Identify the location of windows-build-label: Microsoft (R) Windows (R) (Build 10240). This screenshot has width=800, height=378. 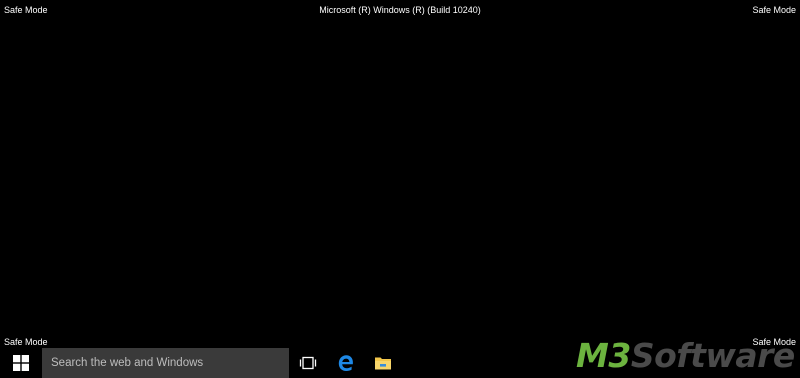
(400, 10).